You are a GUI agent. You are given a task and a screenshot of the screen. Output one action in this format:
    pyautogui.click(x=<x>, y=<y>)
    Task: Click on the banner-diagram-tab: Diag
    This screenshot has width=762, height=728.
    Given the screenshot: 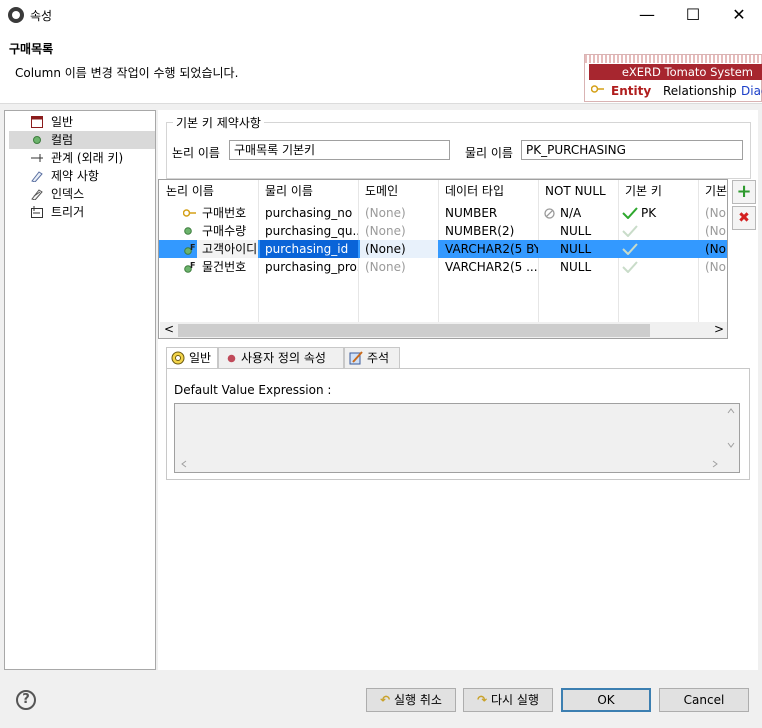 What is the action you would take?
    pyautogui.click(x=751, y=91)
    